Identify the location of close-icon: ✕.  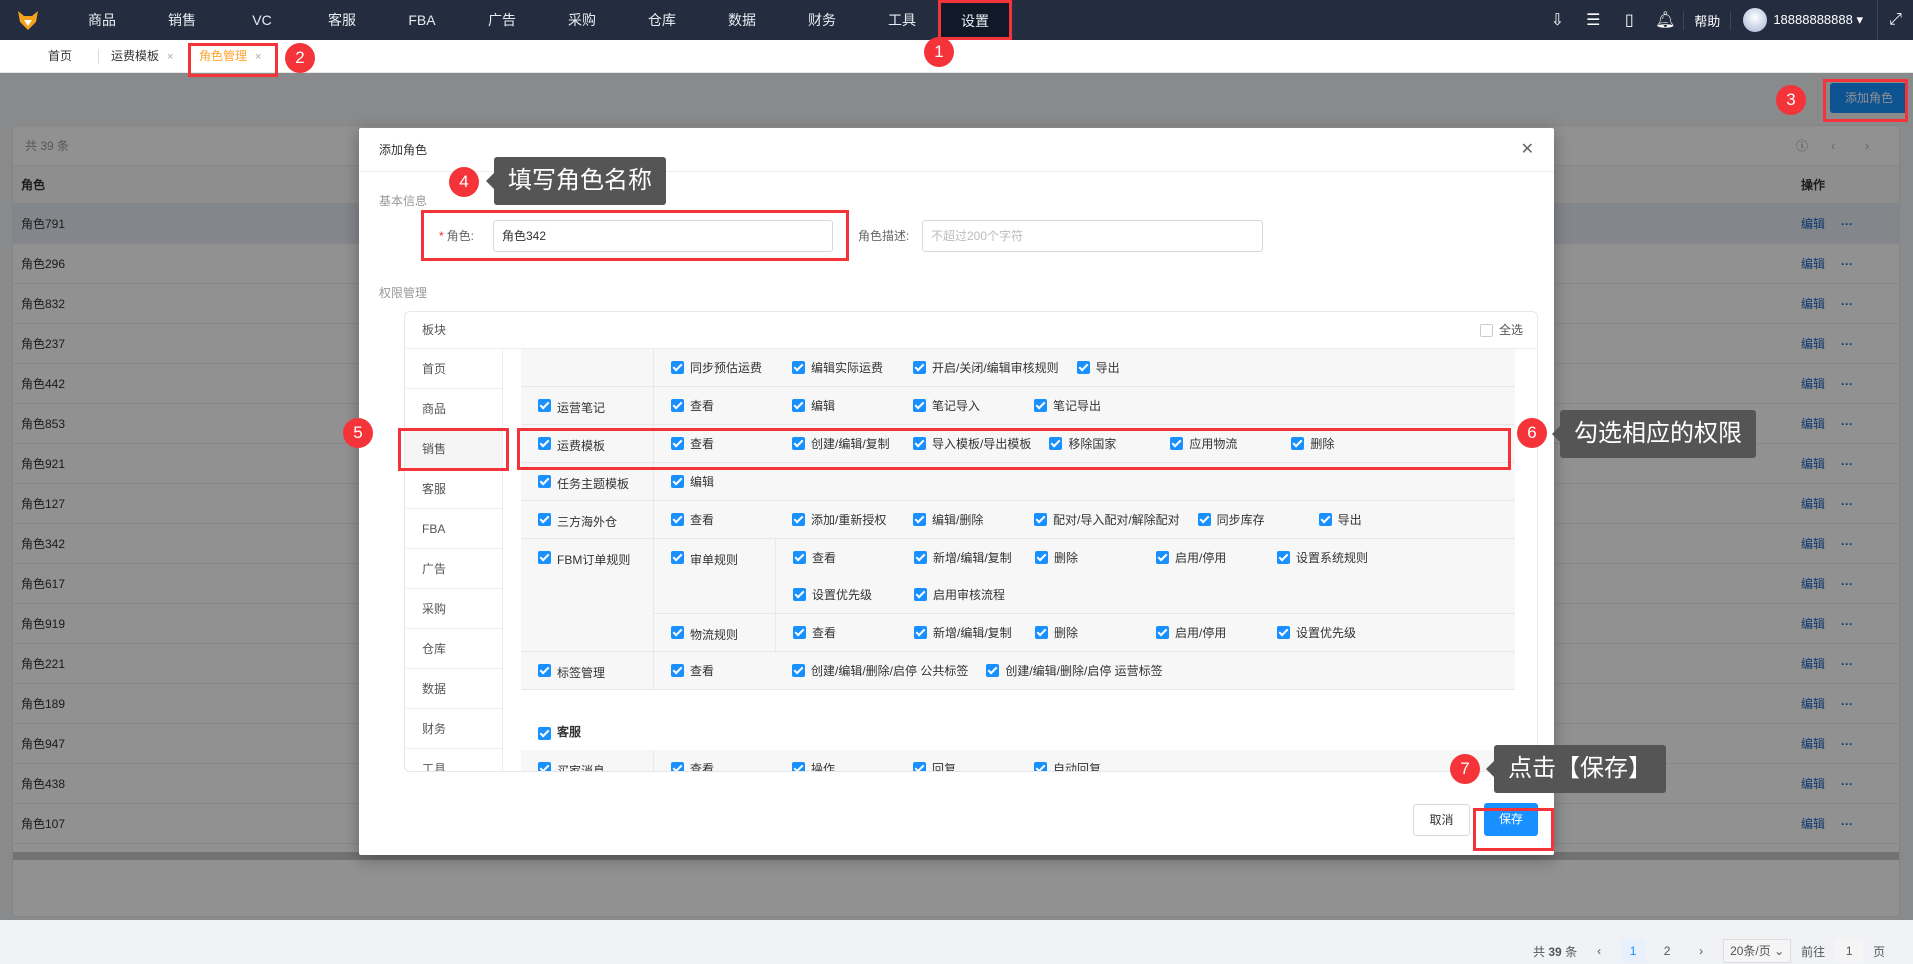
(1527, 150).